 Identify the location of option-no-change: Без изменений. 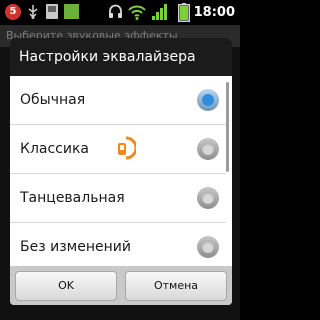
(118, 244).